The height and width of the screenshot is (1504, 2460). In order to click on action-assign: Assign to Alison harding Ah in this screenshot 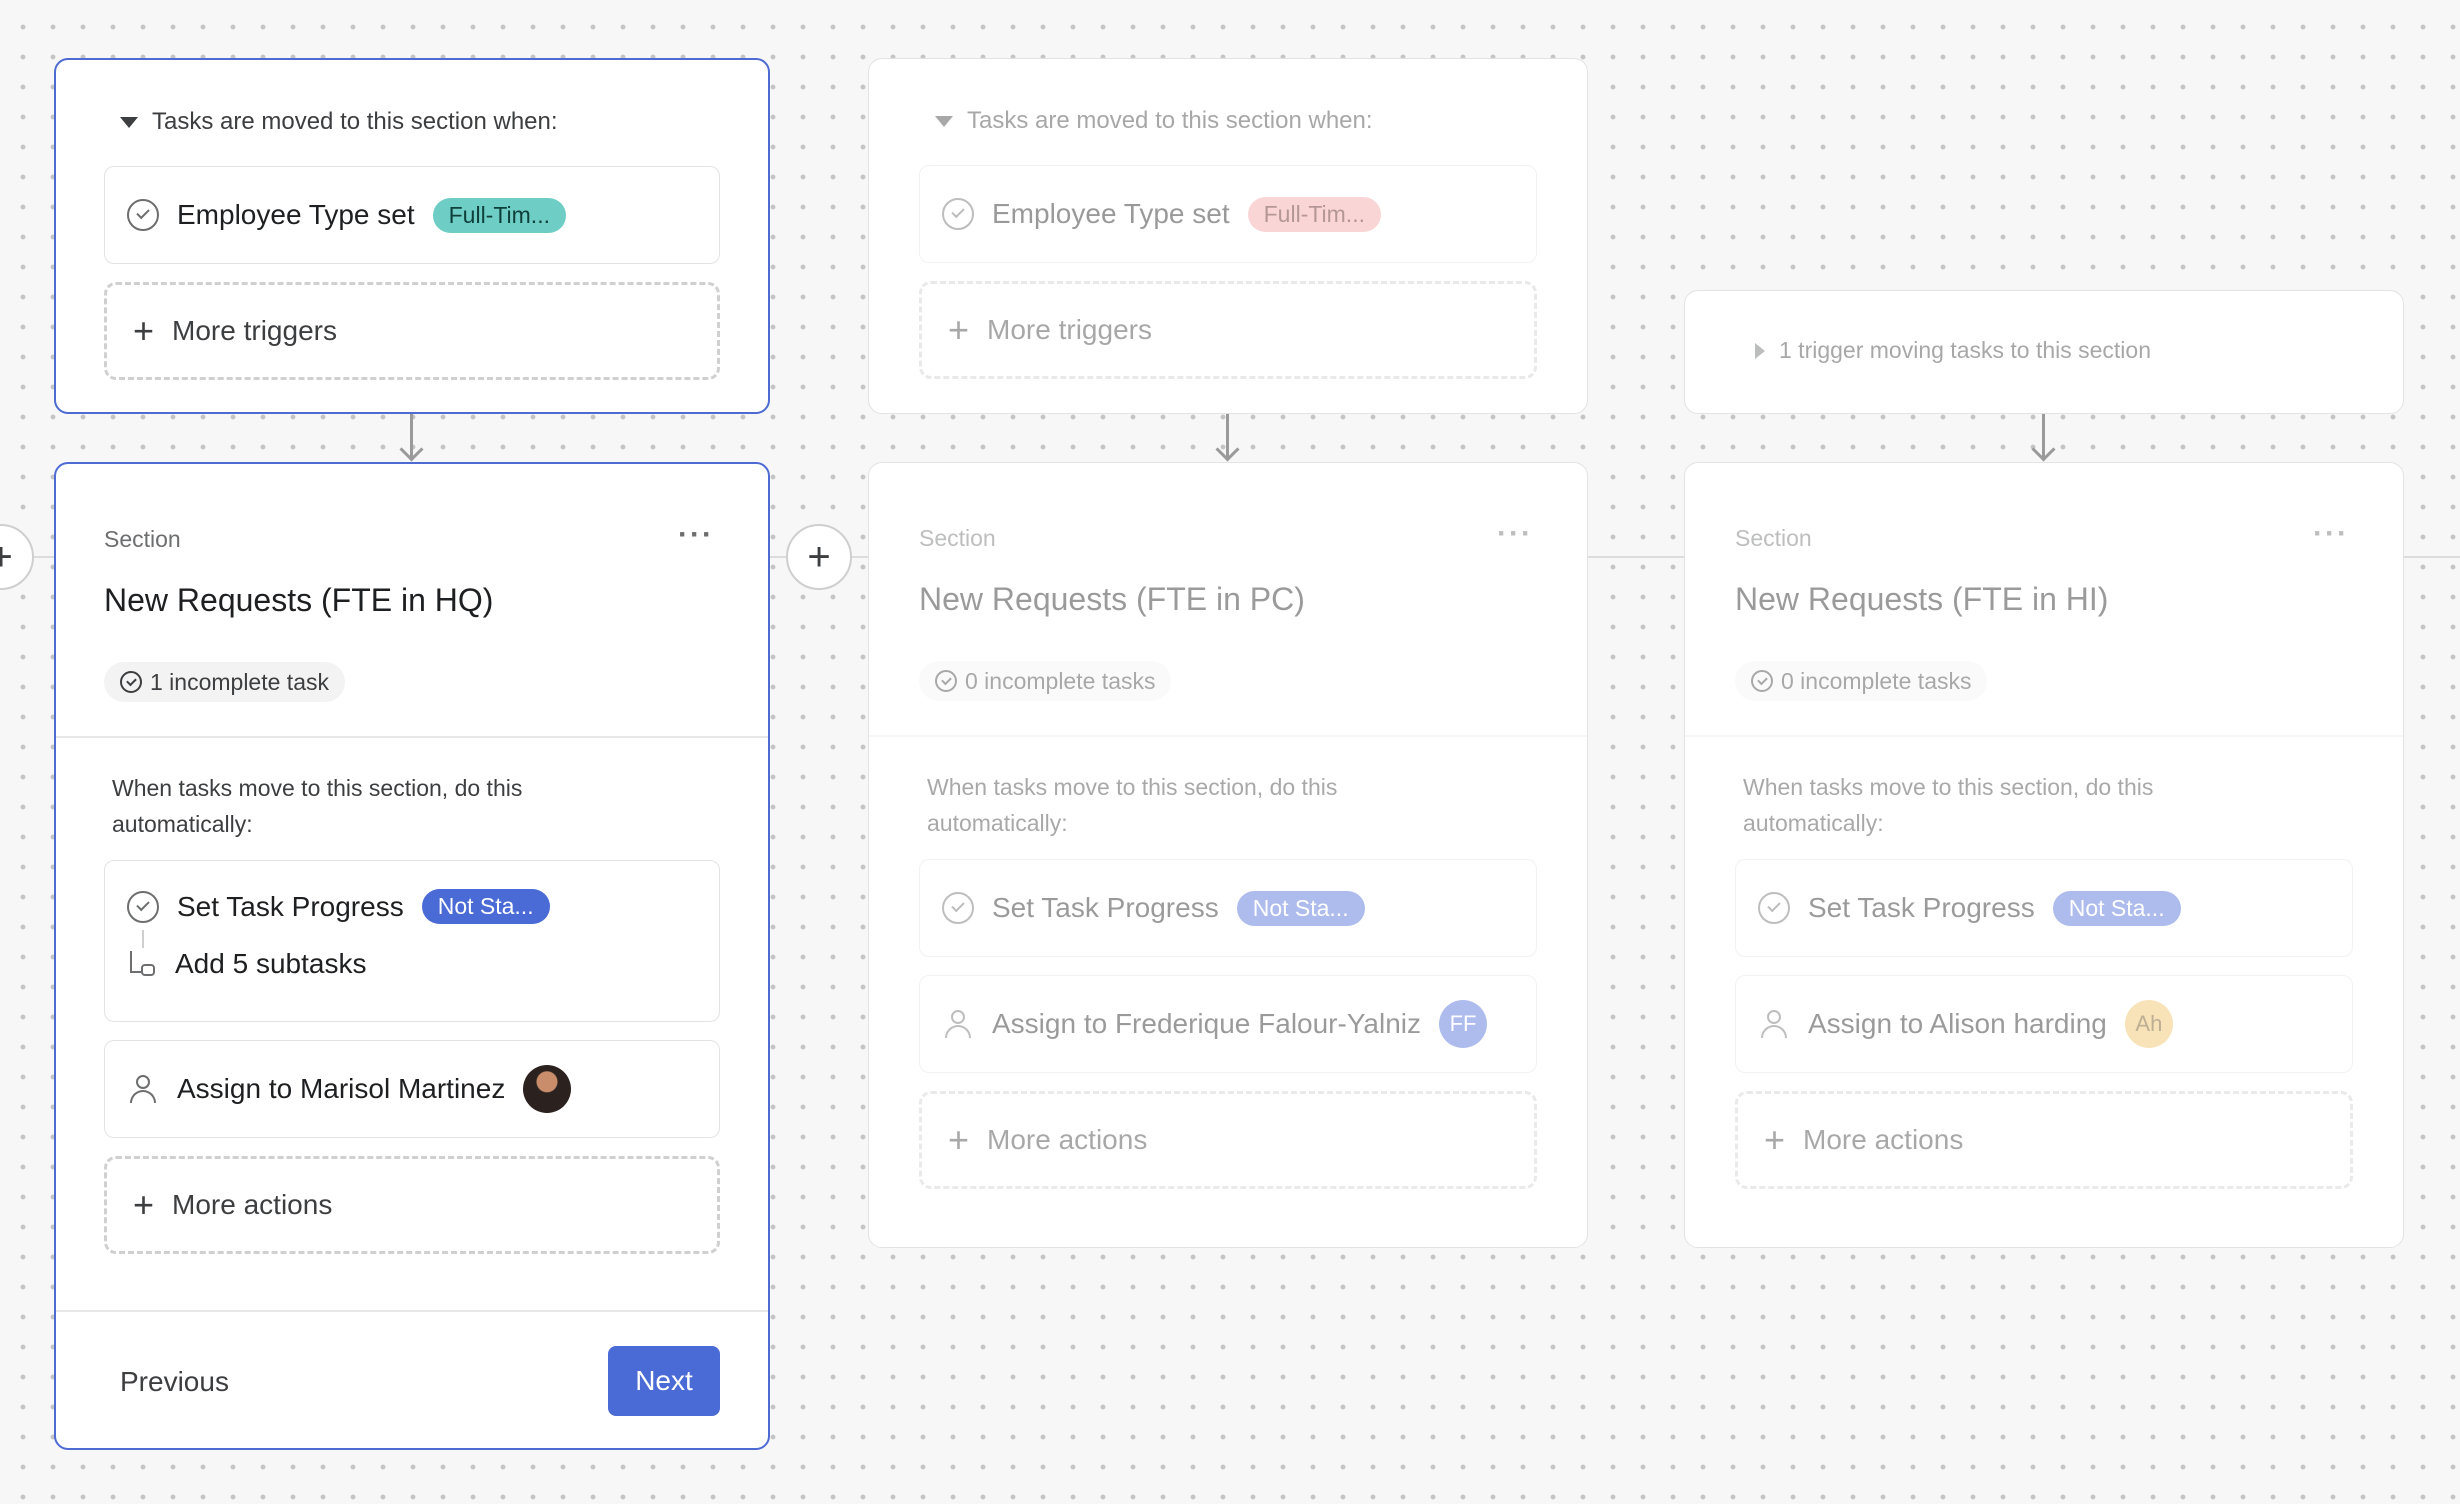, I will do `click(2044, 1024)`.